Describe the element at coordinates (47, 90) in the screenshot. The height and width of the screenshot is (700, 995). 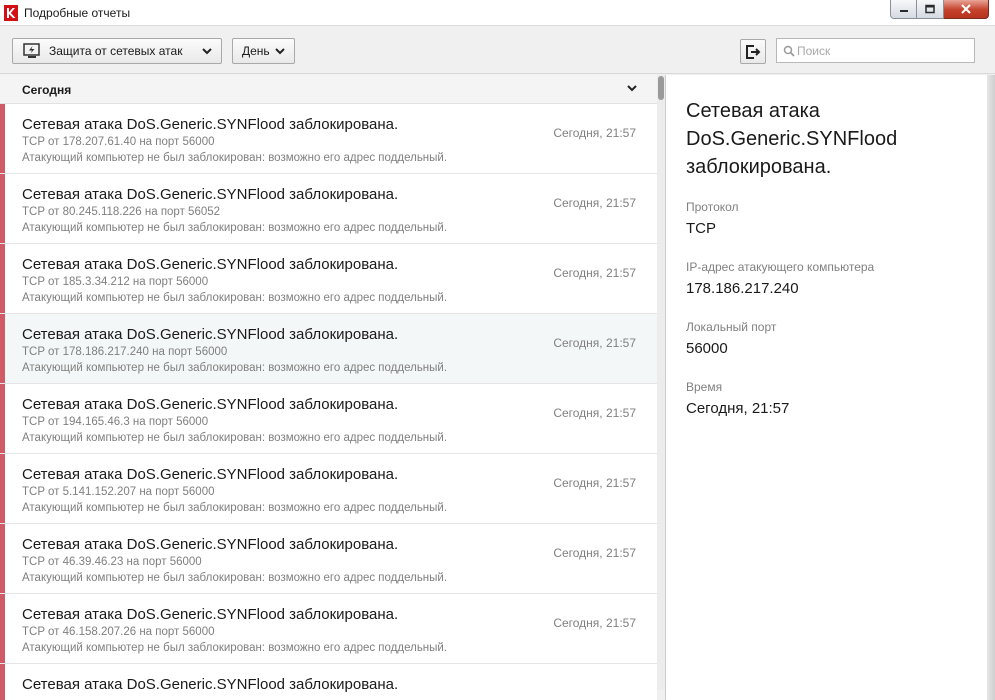
I see `group-title: Сегодня` at that location.